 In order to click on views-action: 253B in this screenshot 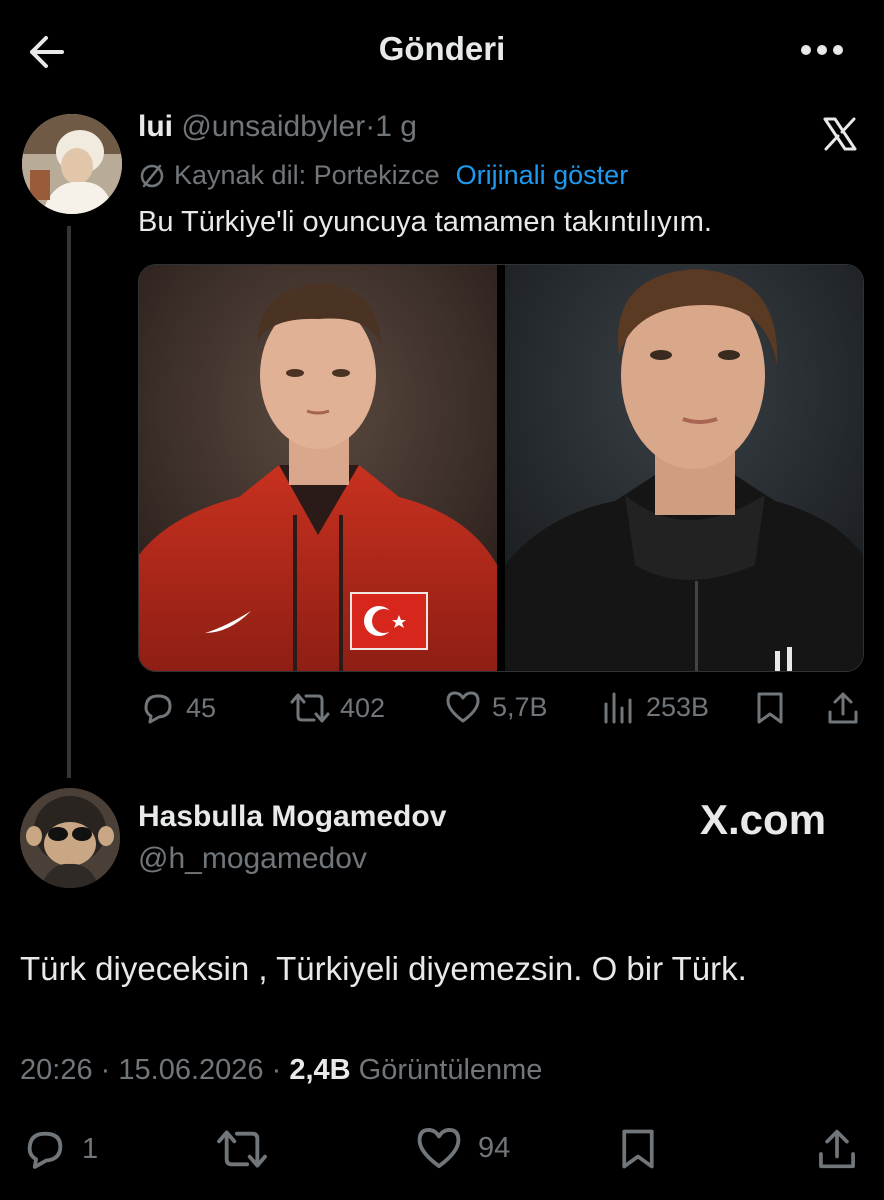, I will do `click(655, 707)`.